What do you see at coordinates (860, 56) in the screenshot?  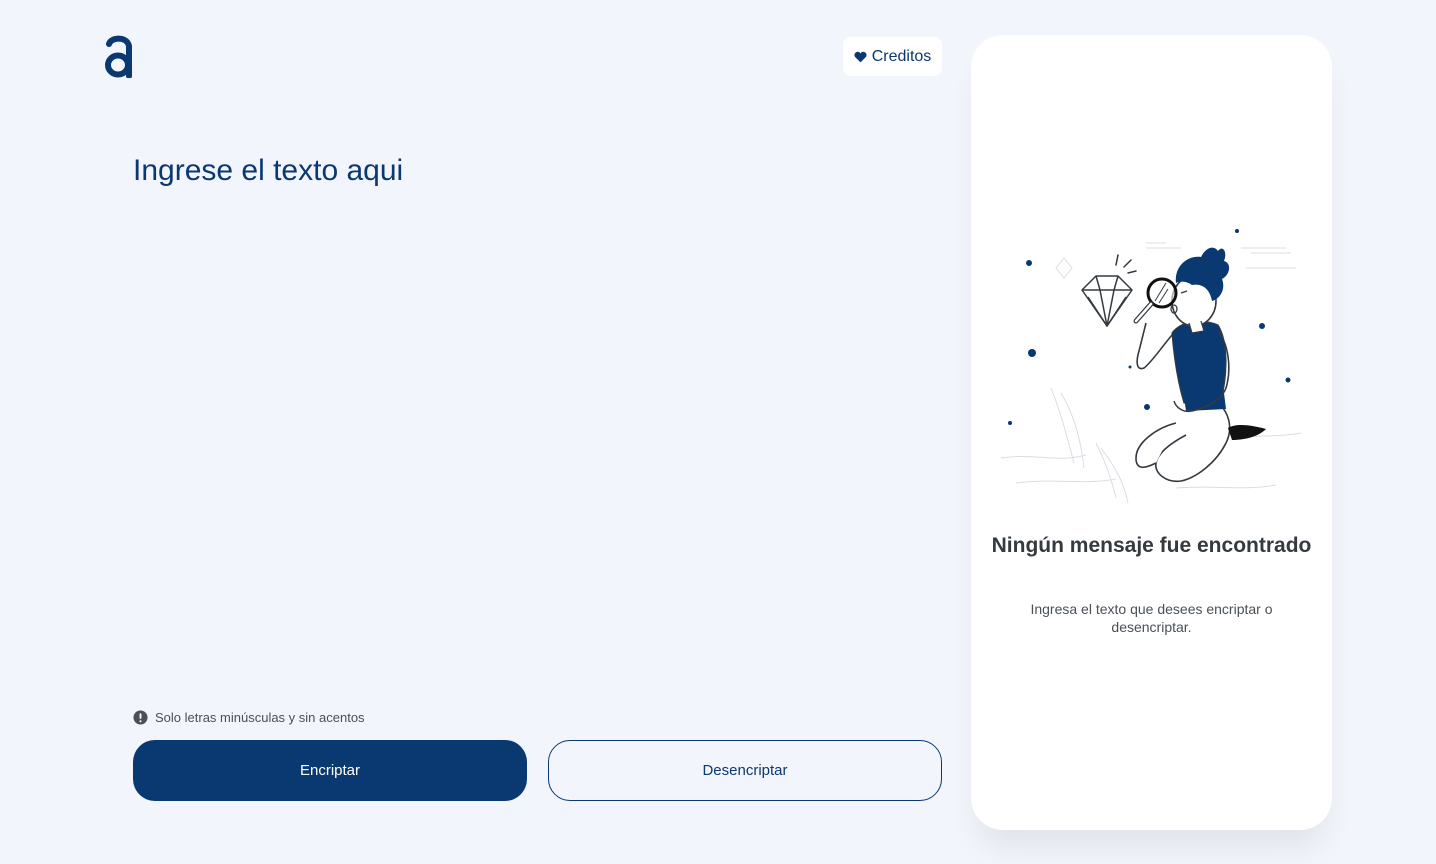 I see `heart-icon` at bounding box center [860, 56].